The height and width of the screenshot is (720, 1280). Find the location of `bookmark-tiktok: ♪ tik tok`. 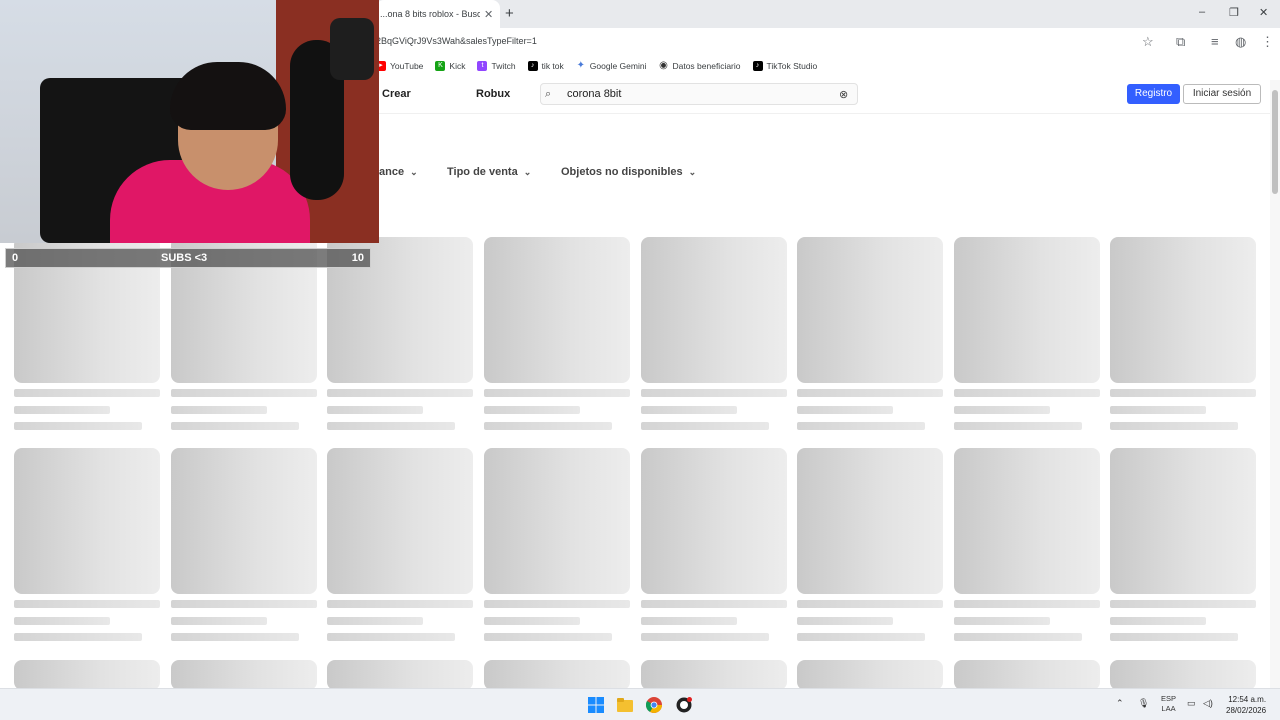

bookmark-tiktok: ♪ tik tok is located at coordinates (545, 66).